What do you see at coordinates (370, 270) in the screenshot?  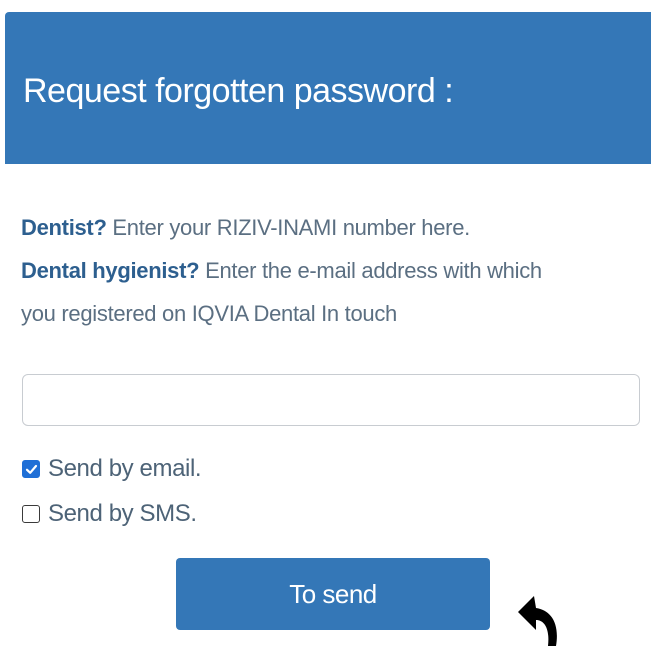 I see `hygienist-text: Enter the e-mail address with which` at bounding box center [370, 270].